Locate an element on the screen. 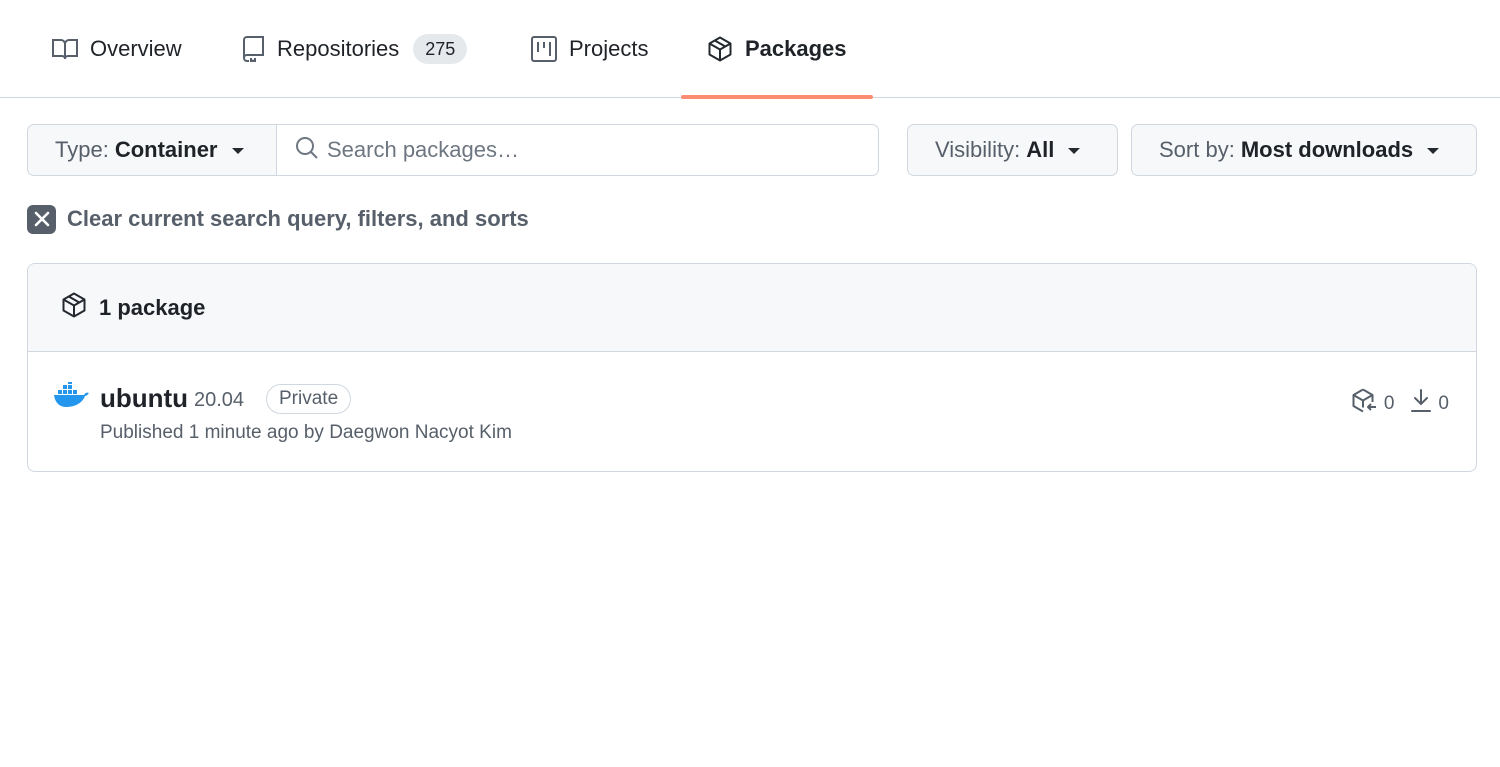  package-name-link: ubuntu is located at coordinates (144, 398).